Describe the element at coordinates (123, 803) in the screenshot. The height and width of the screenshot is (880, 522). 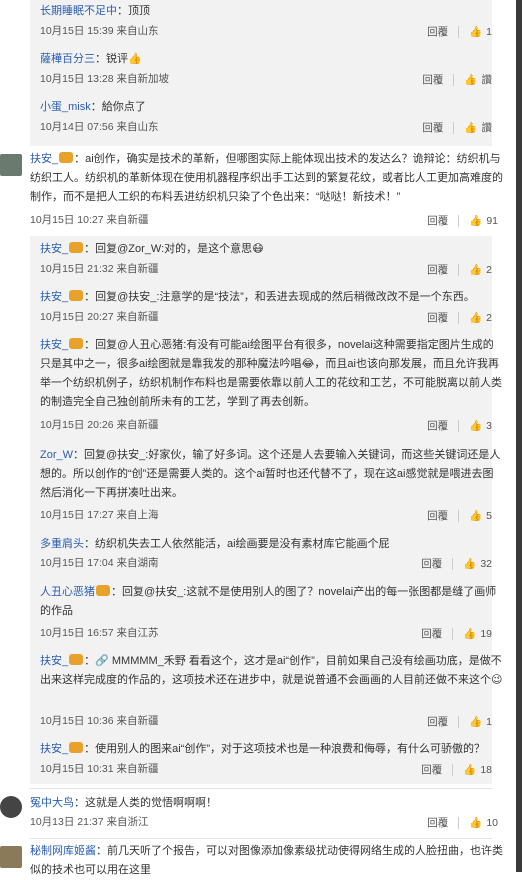
I see `comment-text: 冤中大鸟：这就是人类的觉悟啊啊啊！` at that location.